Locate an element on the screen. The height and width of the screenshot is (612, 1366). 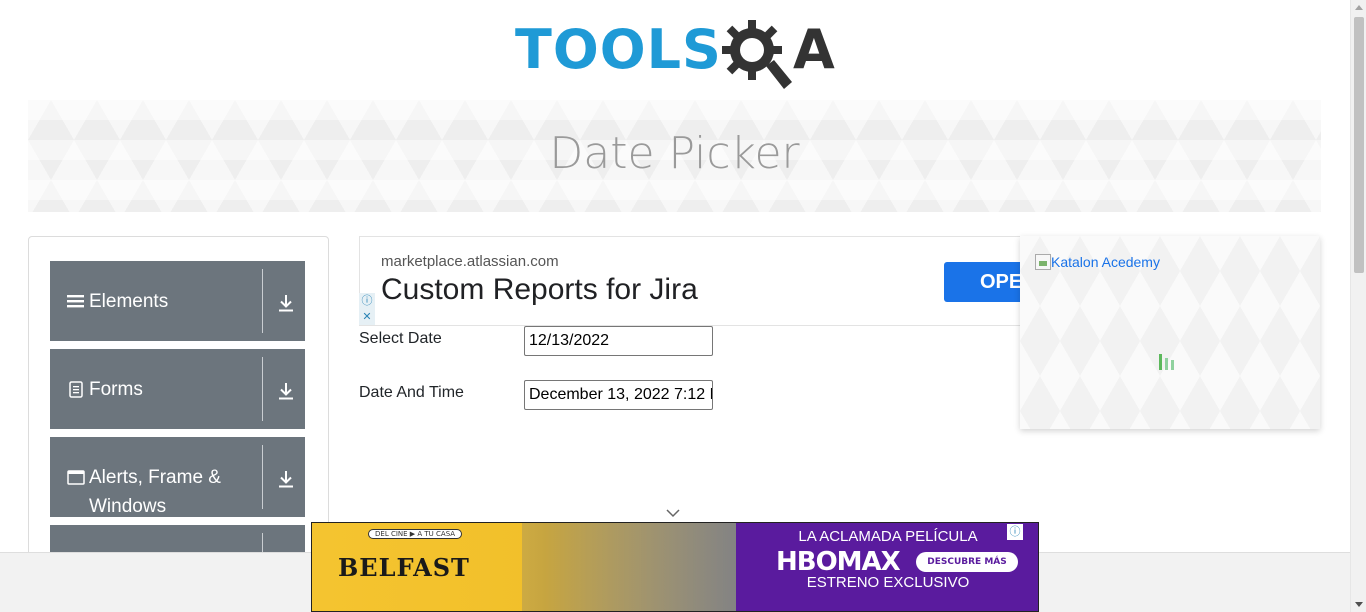
sidebar-group-alerts: Alerts, Frame & Windows is located at coordinates (177, 477).